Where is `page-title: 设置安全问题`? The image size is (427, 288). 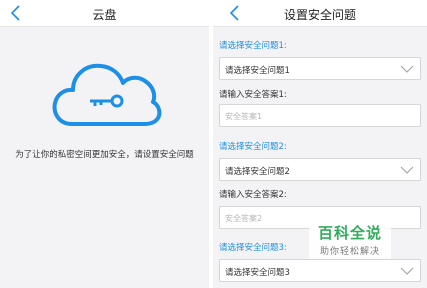
page-title: 设置安全问题 is located at coordinates (319, 15).